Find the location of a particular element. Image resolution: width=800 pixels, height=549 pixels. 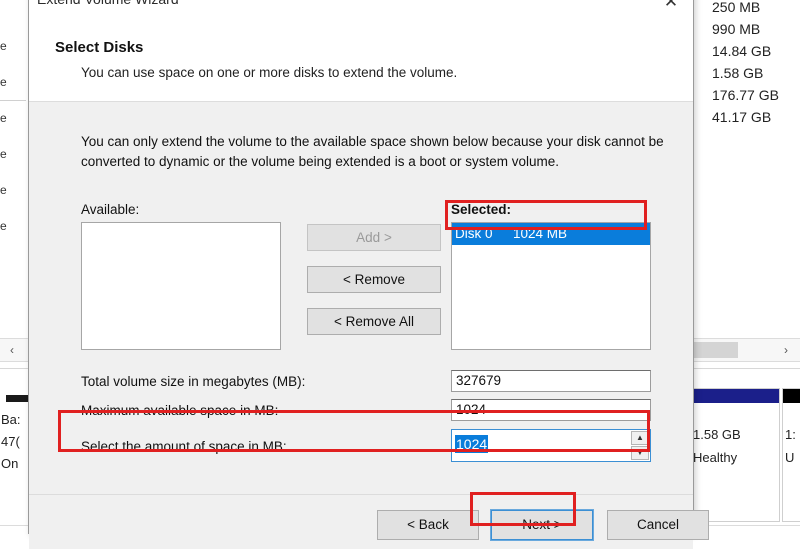

footer-separator is located at coordinates (361, 494).